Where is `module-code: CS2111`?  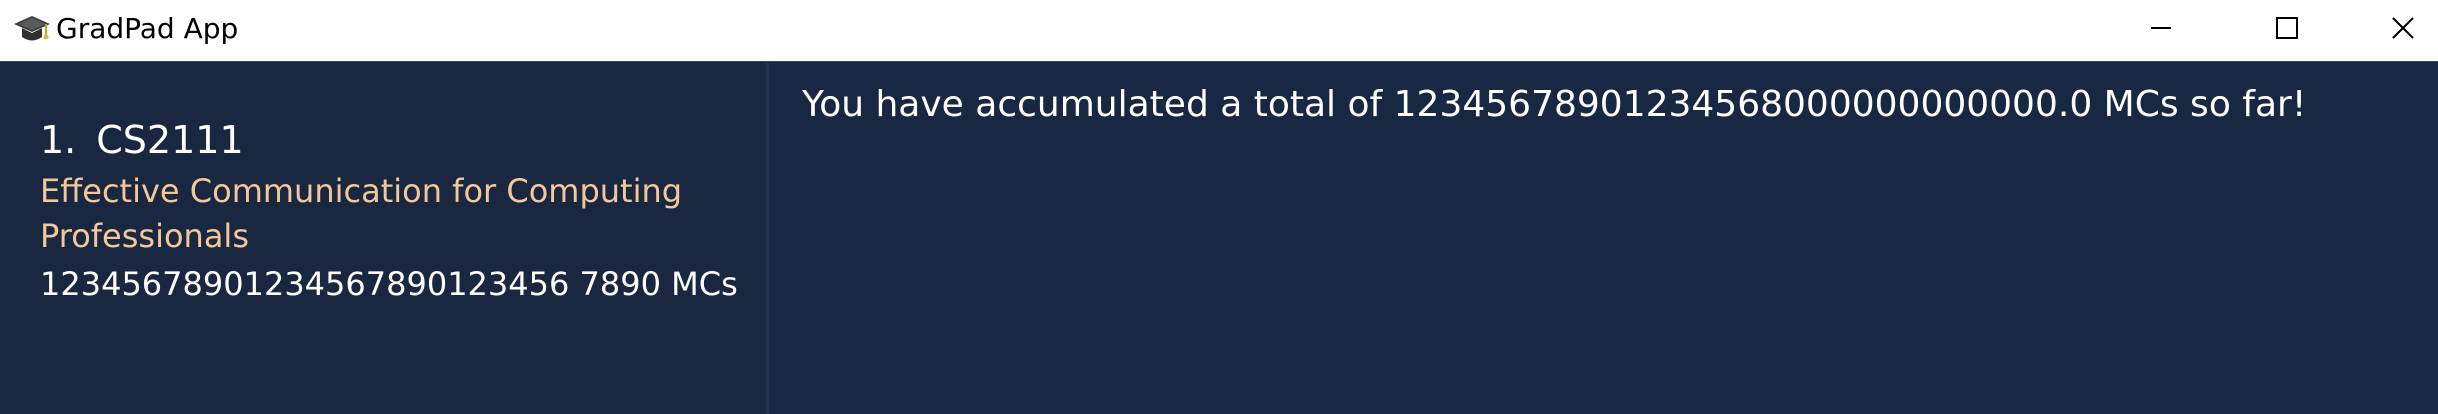 module-code: CS2111 is located at coordinates (170, 140).